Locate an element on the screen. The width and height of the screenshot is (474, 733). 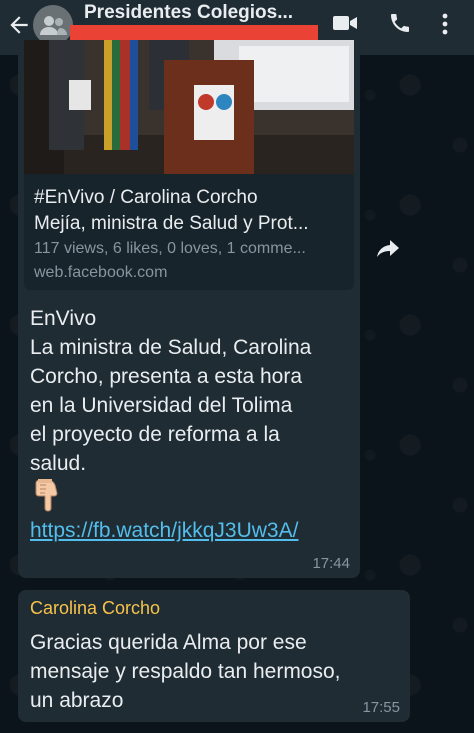
phone-icon is located at coordinates (400, 23).